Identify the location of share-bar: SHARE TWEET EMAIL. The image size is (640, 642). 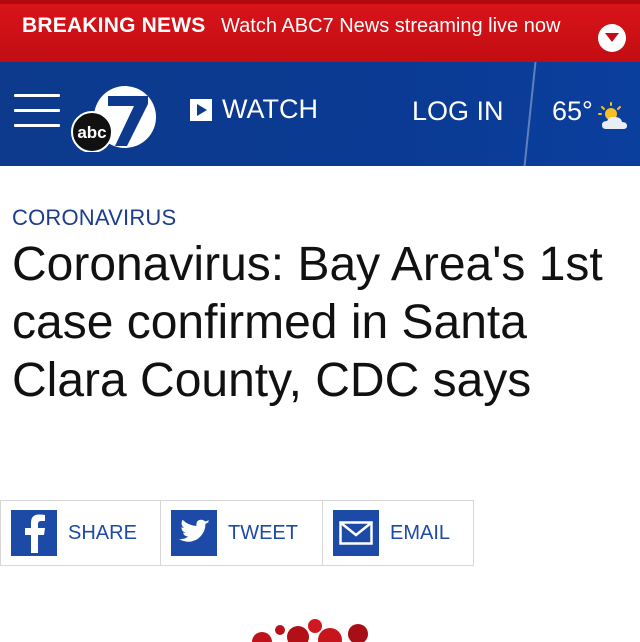
(237, 533).